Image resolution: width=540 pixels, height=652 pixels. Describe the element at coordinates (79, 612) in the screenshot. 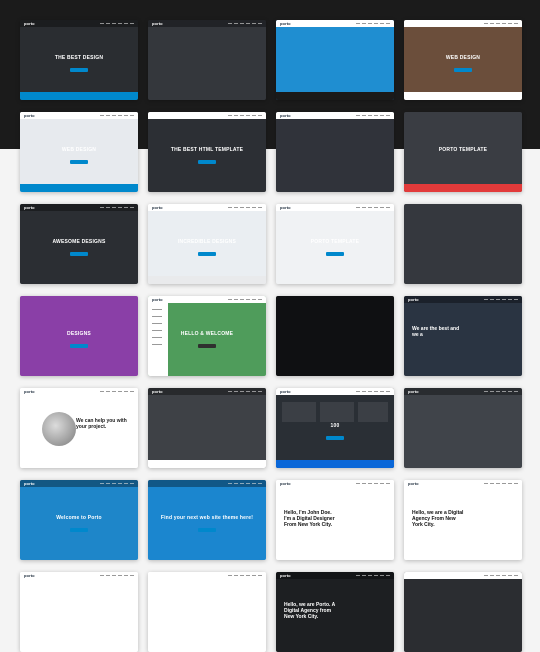

I see `theme-card-r7-c1: porto` at that location.